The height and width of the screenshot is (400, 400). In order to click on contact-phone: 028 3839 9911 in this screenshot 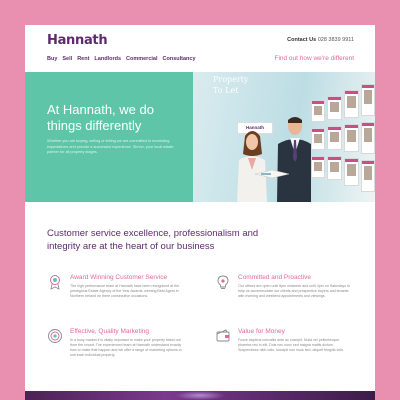, I will do `click(335, 40)`.